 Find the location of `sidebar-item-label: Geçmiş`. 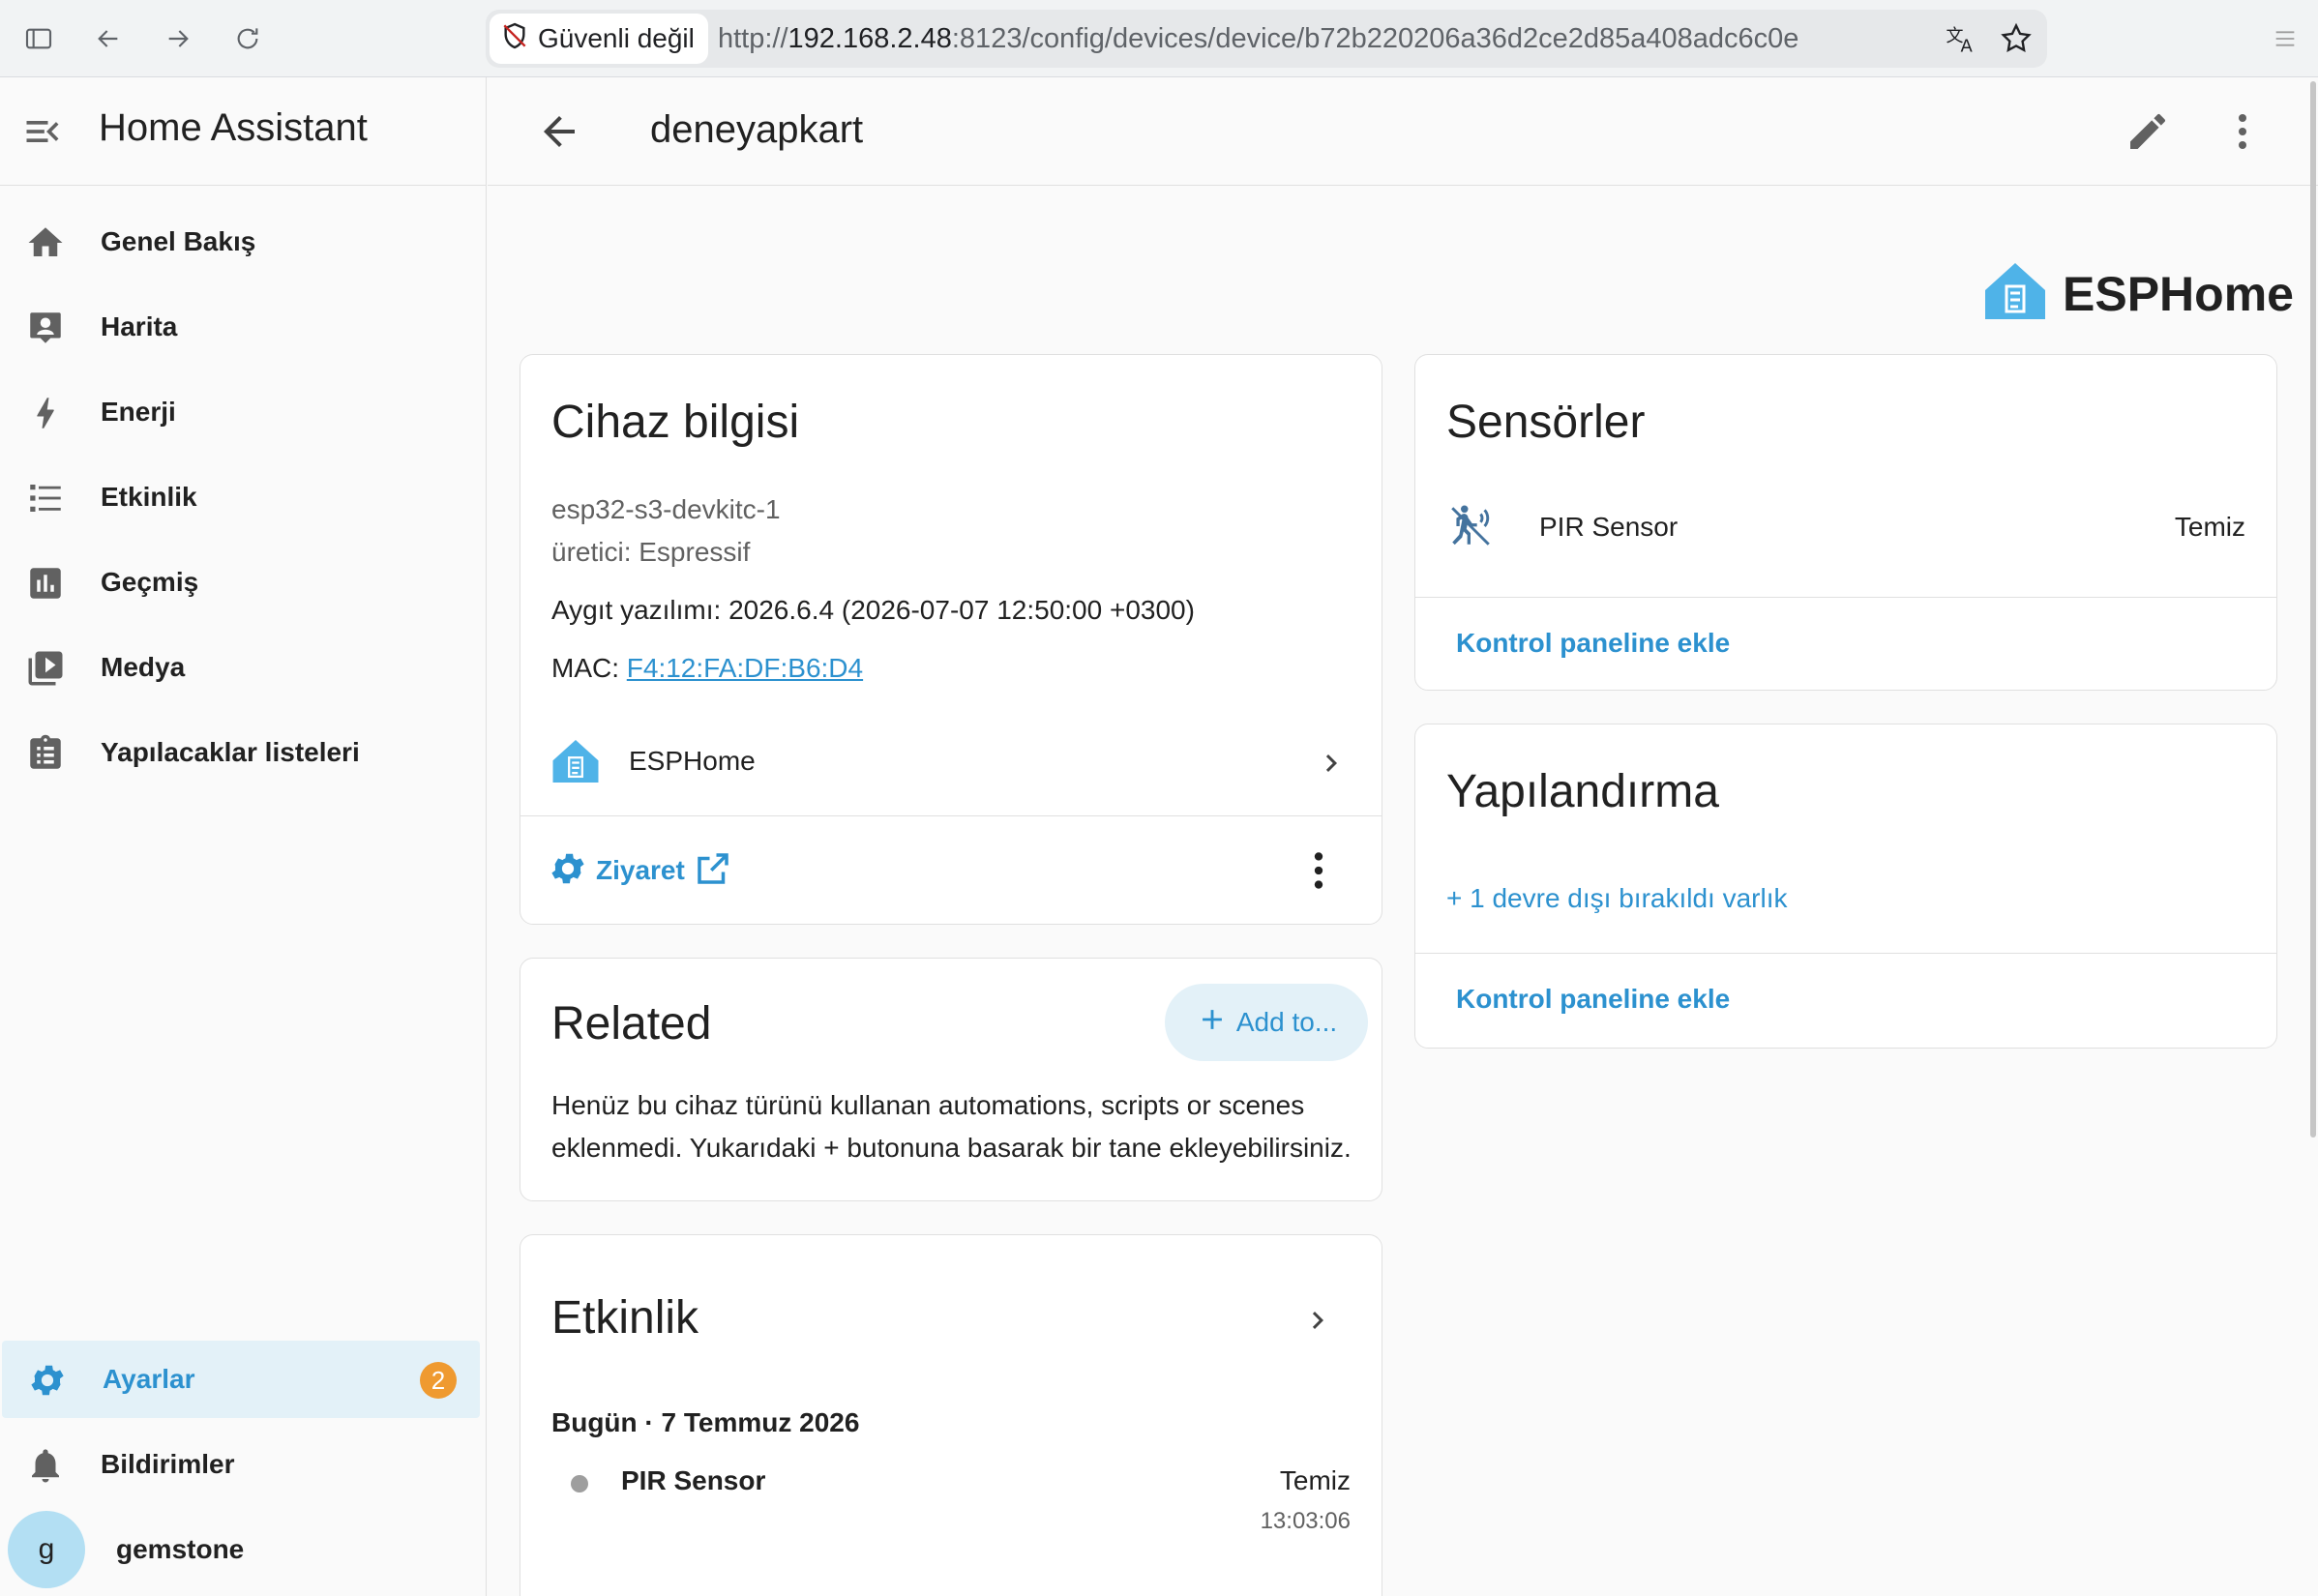

sidebar-item-label: Geçmiş is located at coordinates (150, 582).